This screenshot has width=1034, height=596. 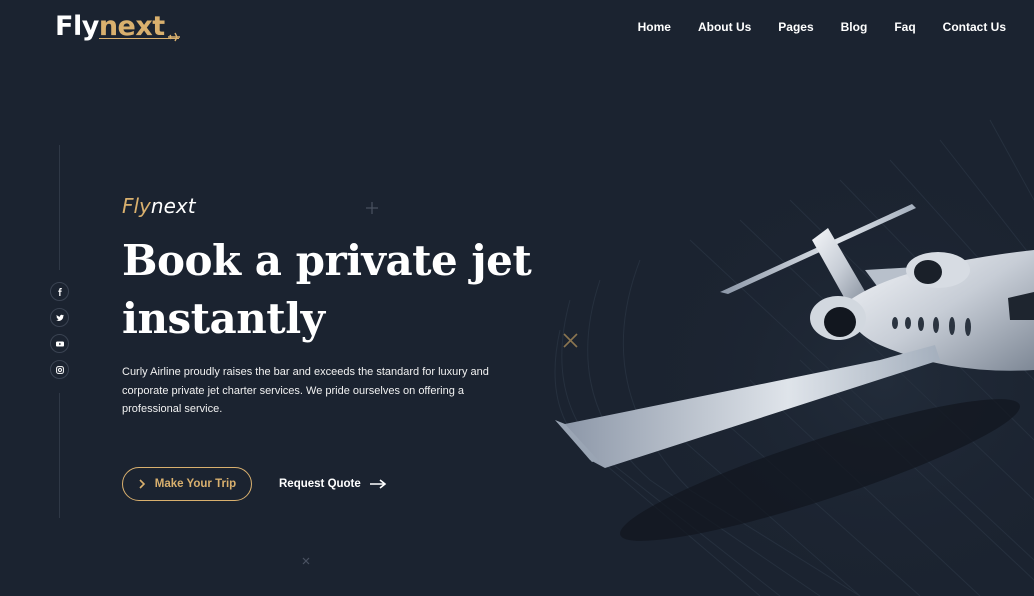 I want to click on facebook-link, so click(x=59, y=291).